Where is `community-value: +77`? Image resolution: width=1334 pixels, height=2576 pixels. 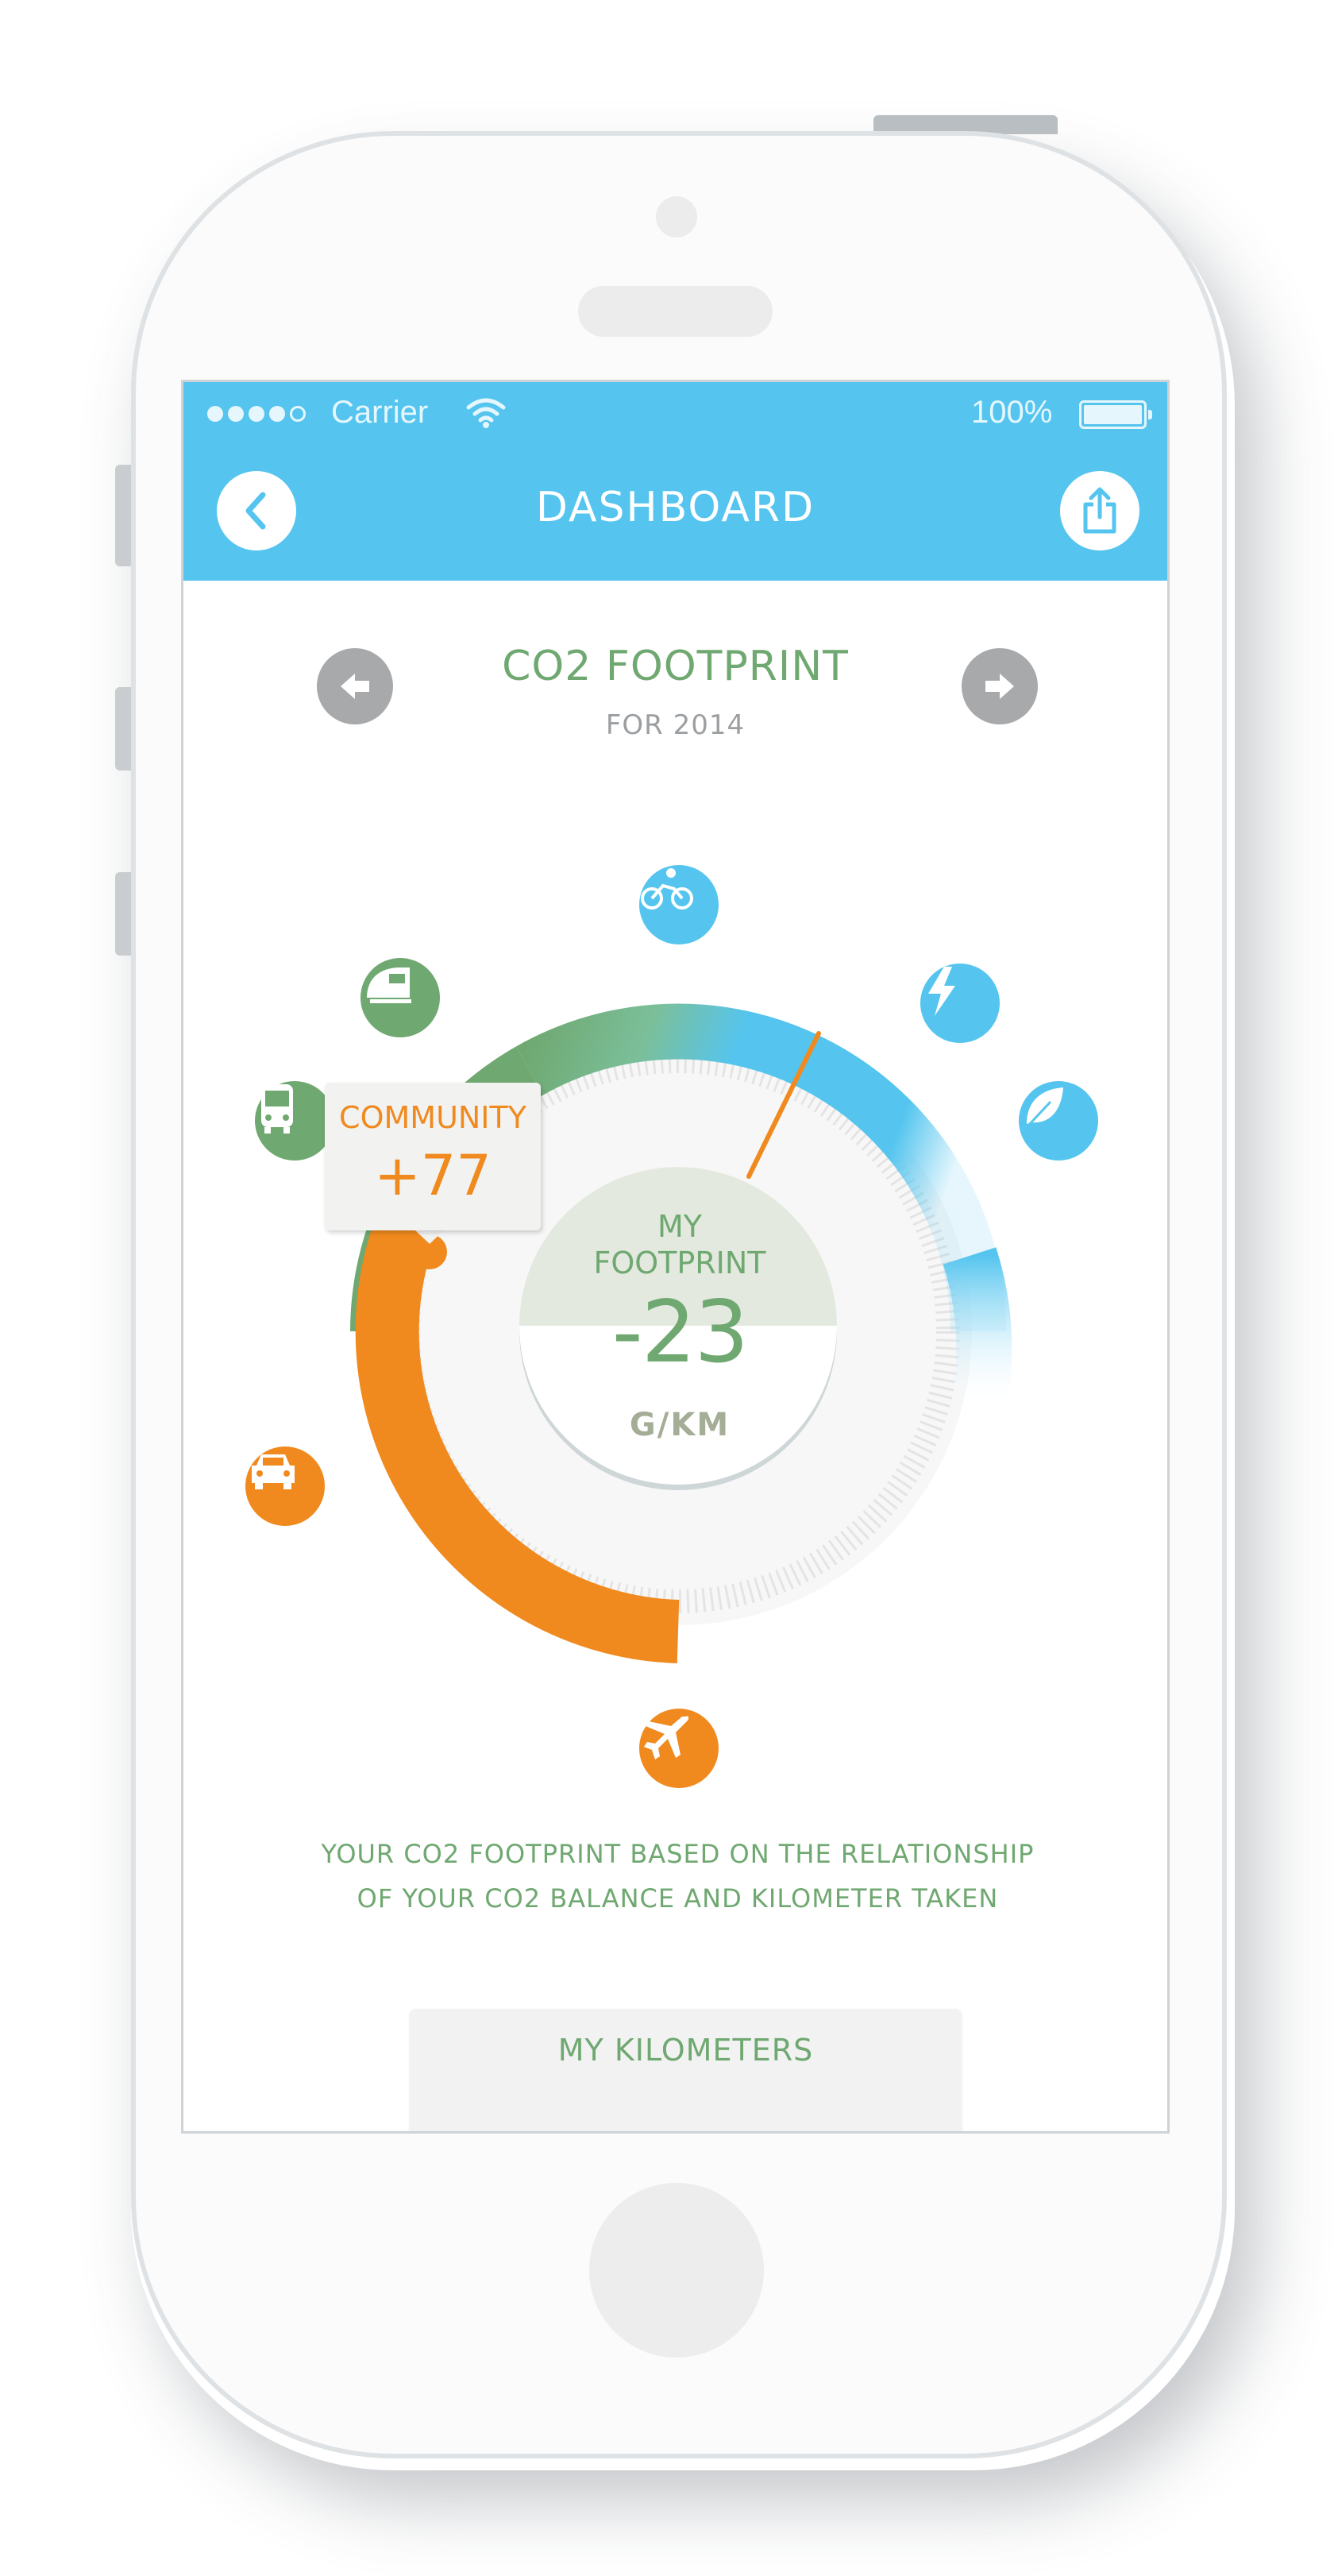
community-value: +77 is located at coordinates (433, 1175).